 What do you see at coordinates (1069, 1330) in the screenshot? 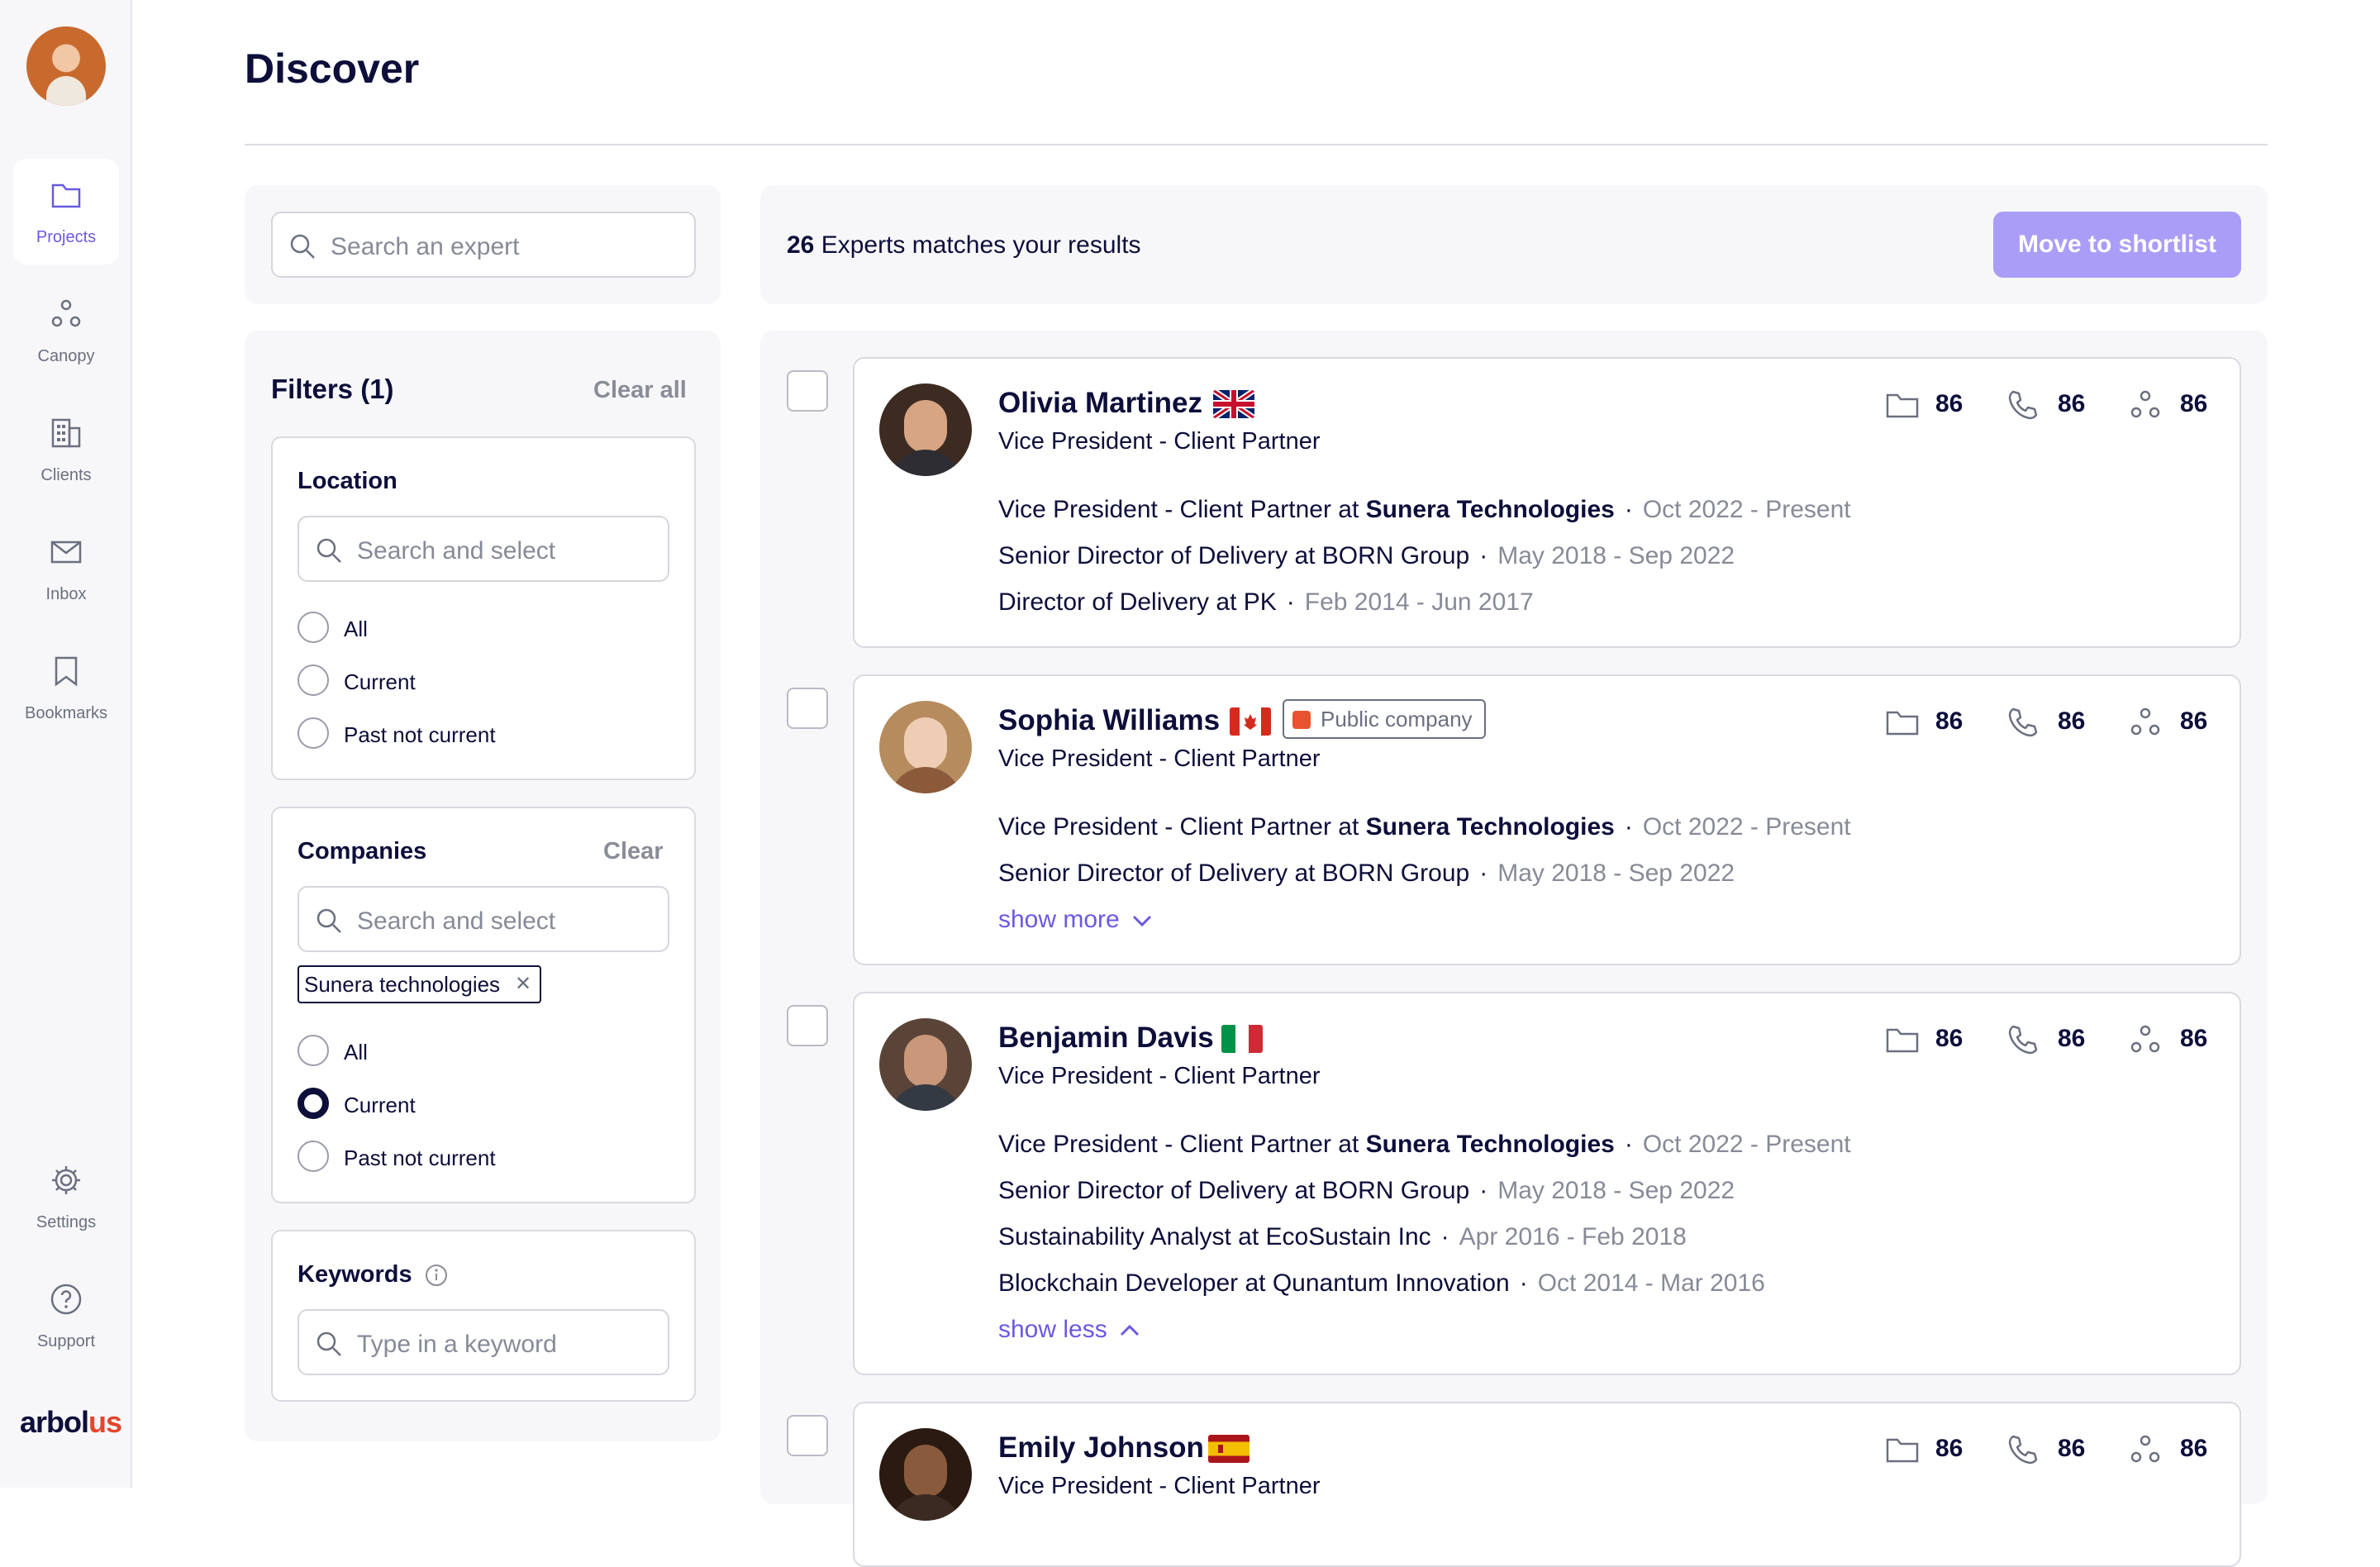
I see `show-less-button: show less` at bounding box center [1069, 1330].